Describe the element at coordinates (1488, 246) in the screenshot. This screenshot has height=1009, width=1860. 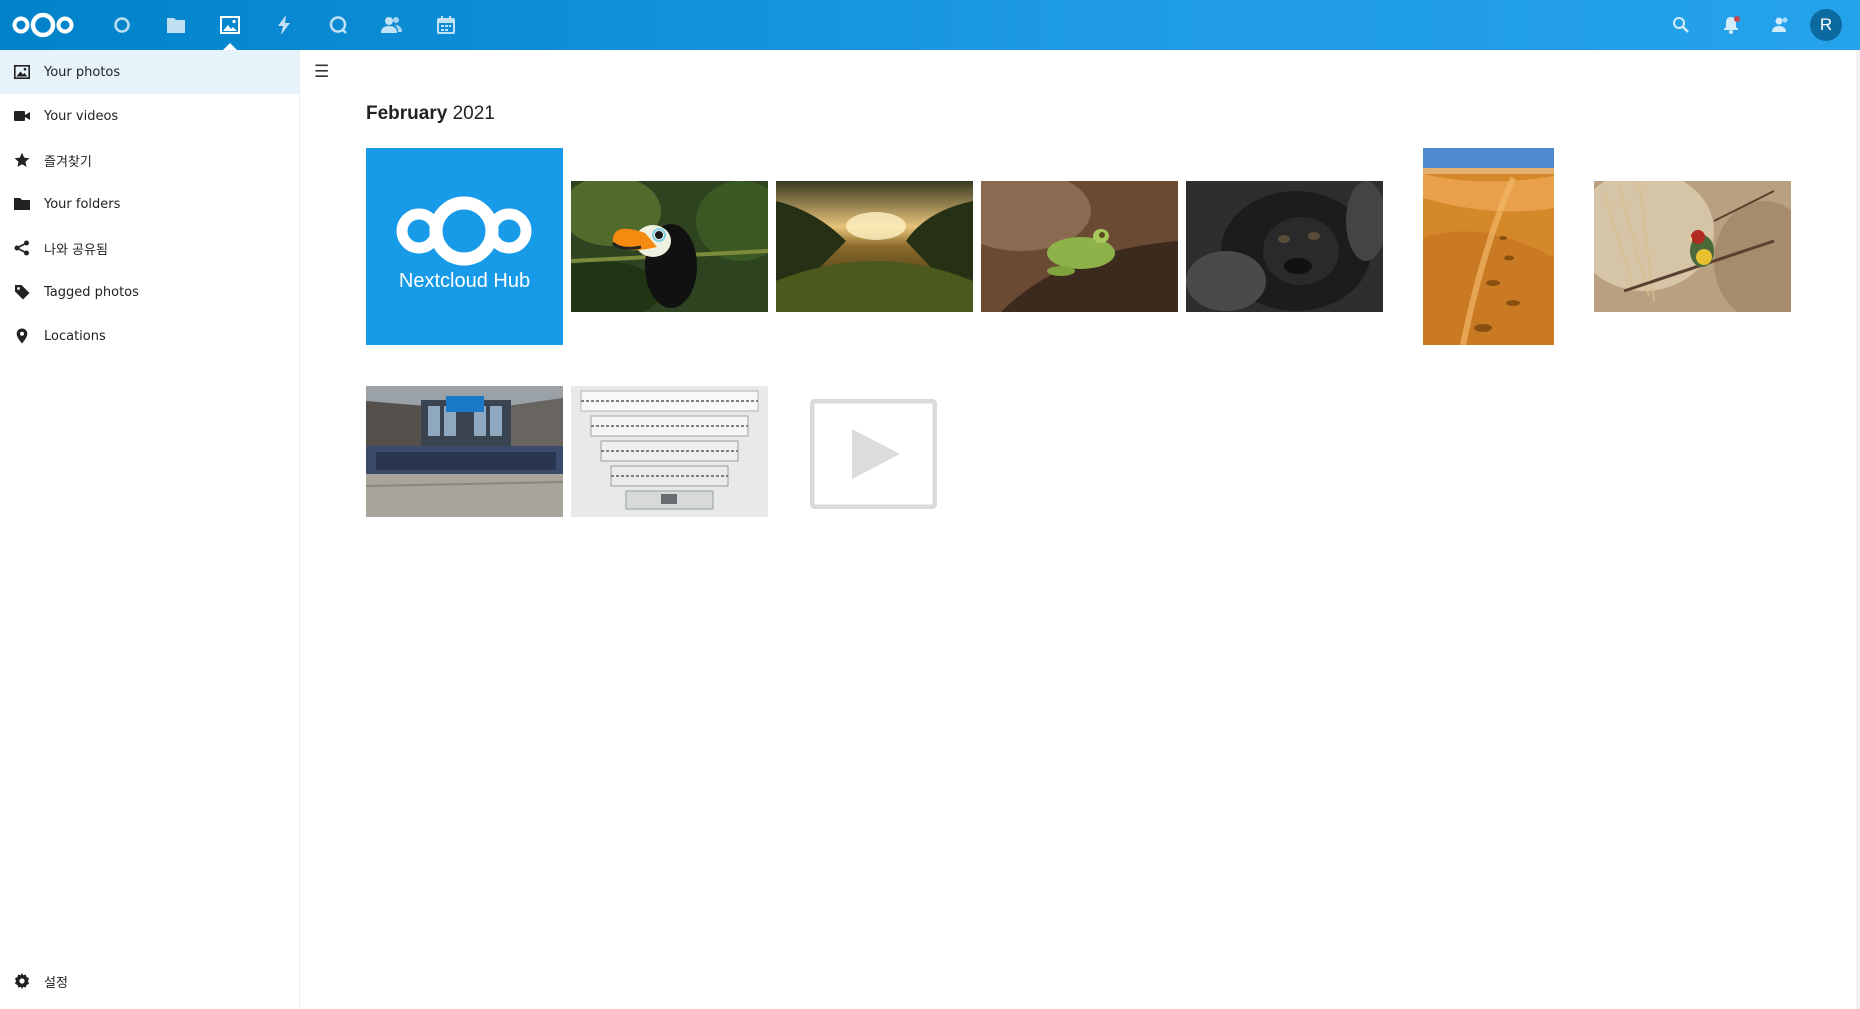
I see `desert-photo` at that location.